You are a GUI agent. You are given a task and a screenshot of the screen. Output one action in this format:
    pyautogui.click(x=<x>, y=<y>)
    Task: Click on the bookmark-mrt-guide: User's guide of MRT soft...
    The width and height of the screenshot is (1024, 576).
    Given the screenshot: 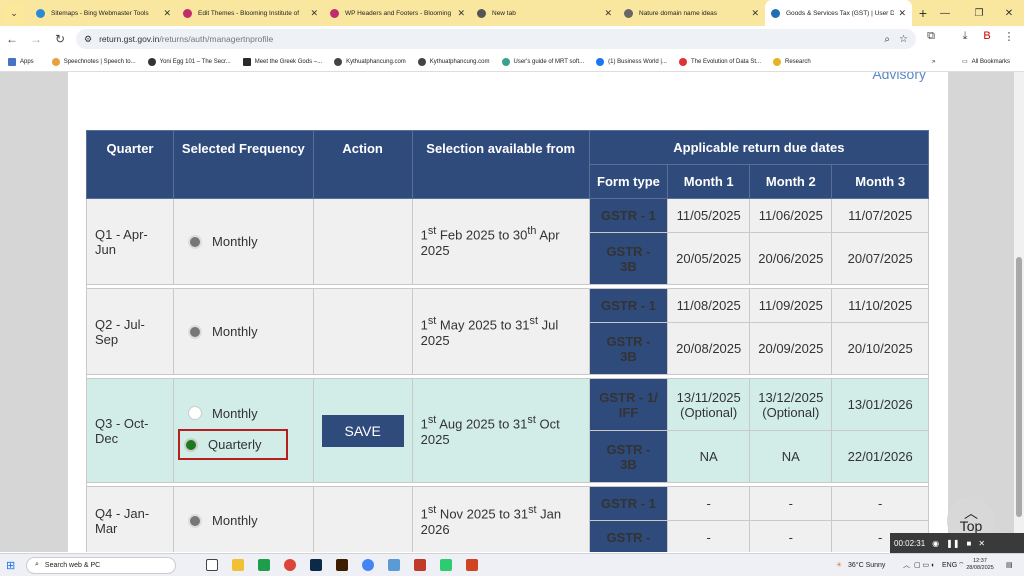 What is the action you would take?
    pyautogui.click(x=542, y=61)
    